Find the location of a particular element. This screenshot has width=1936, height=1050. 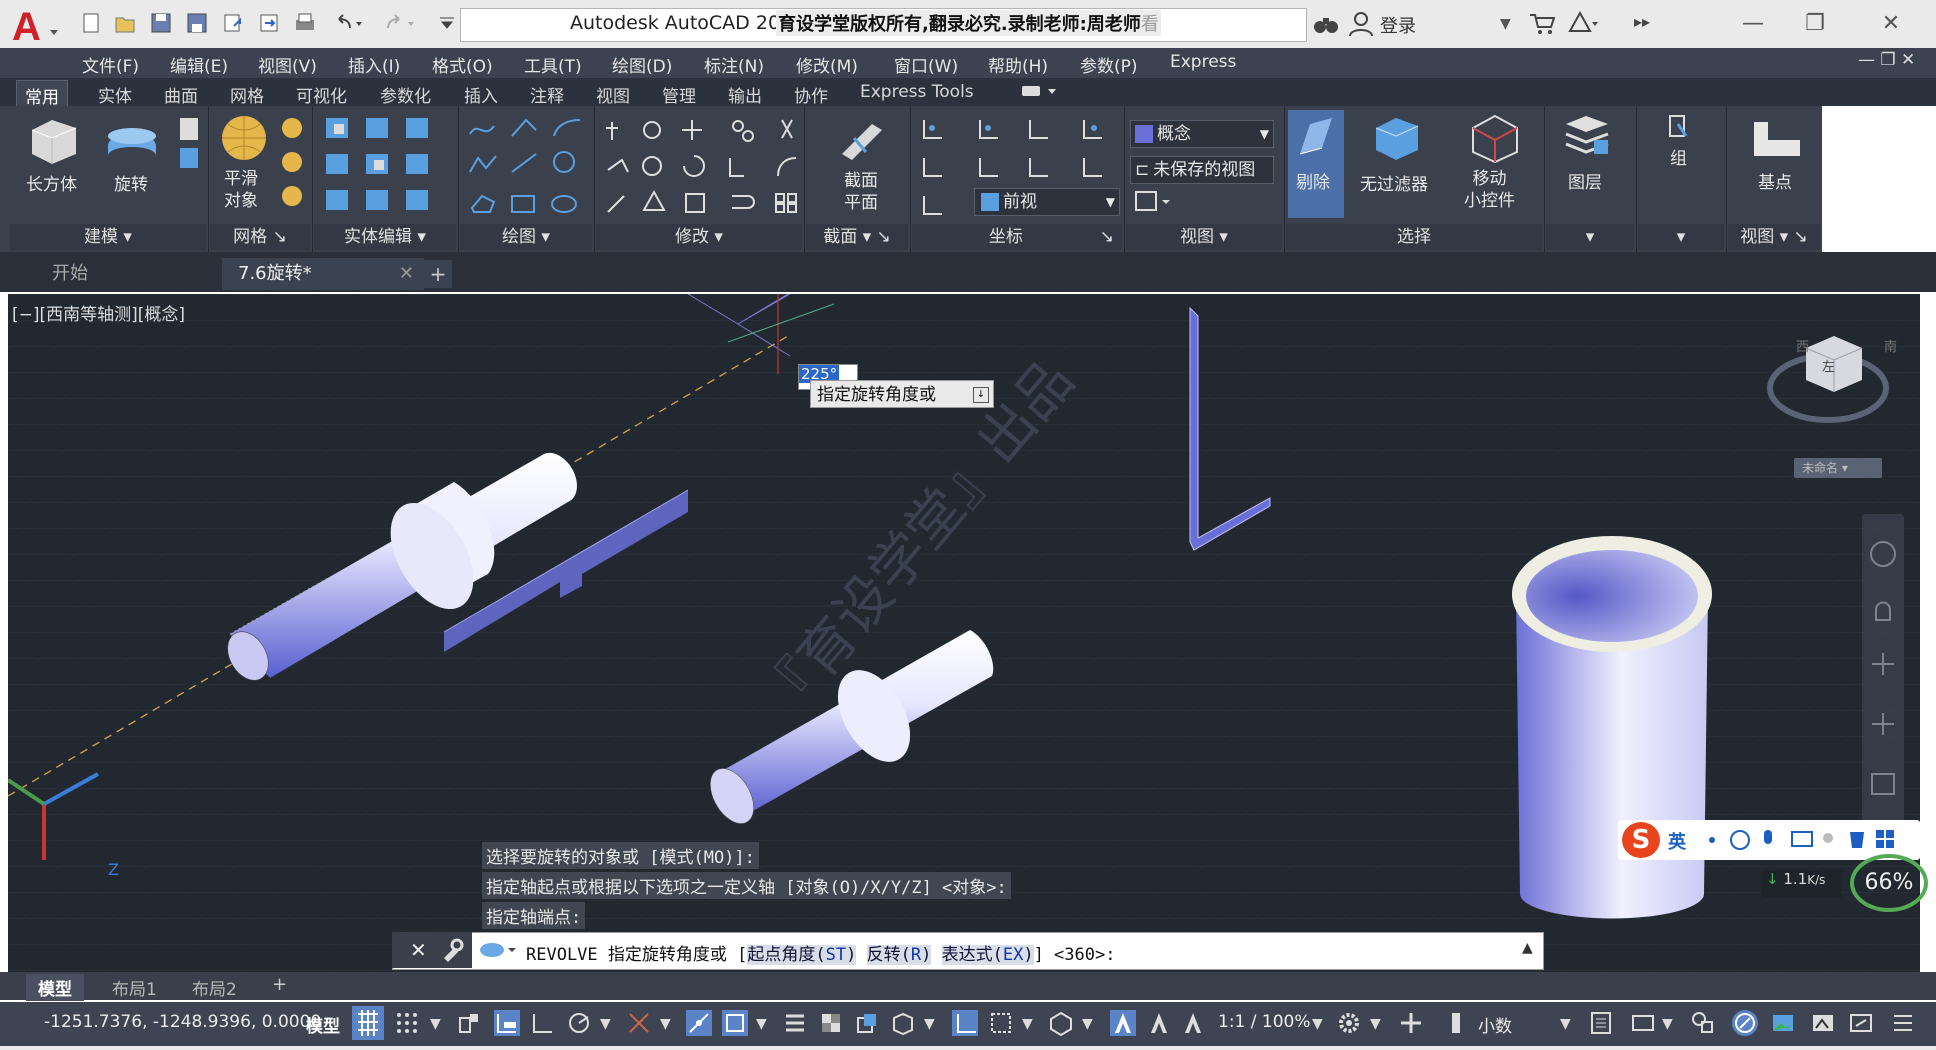

ime-toolbar: S 英 is located at coordinates (1769, 840).